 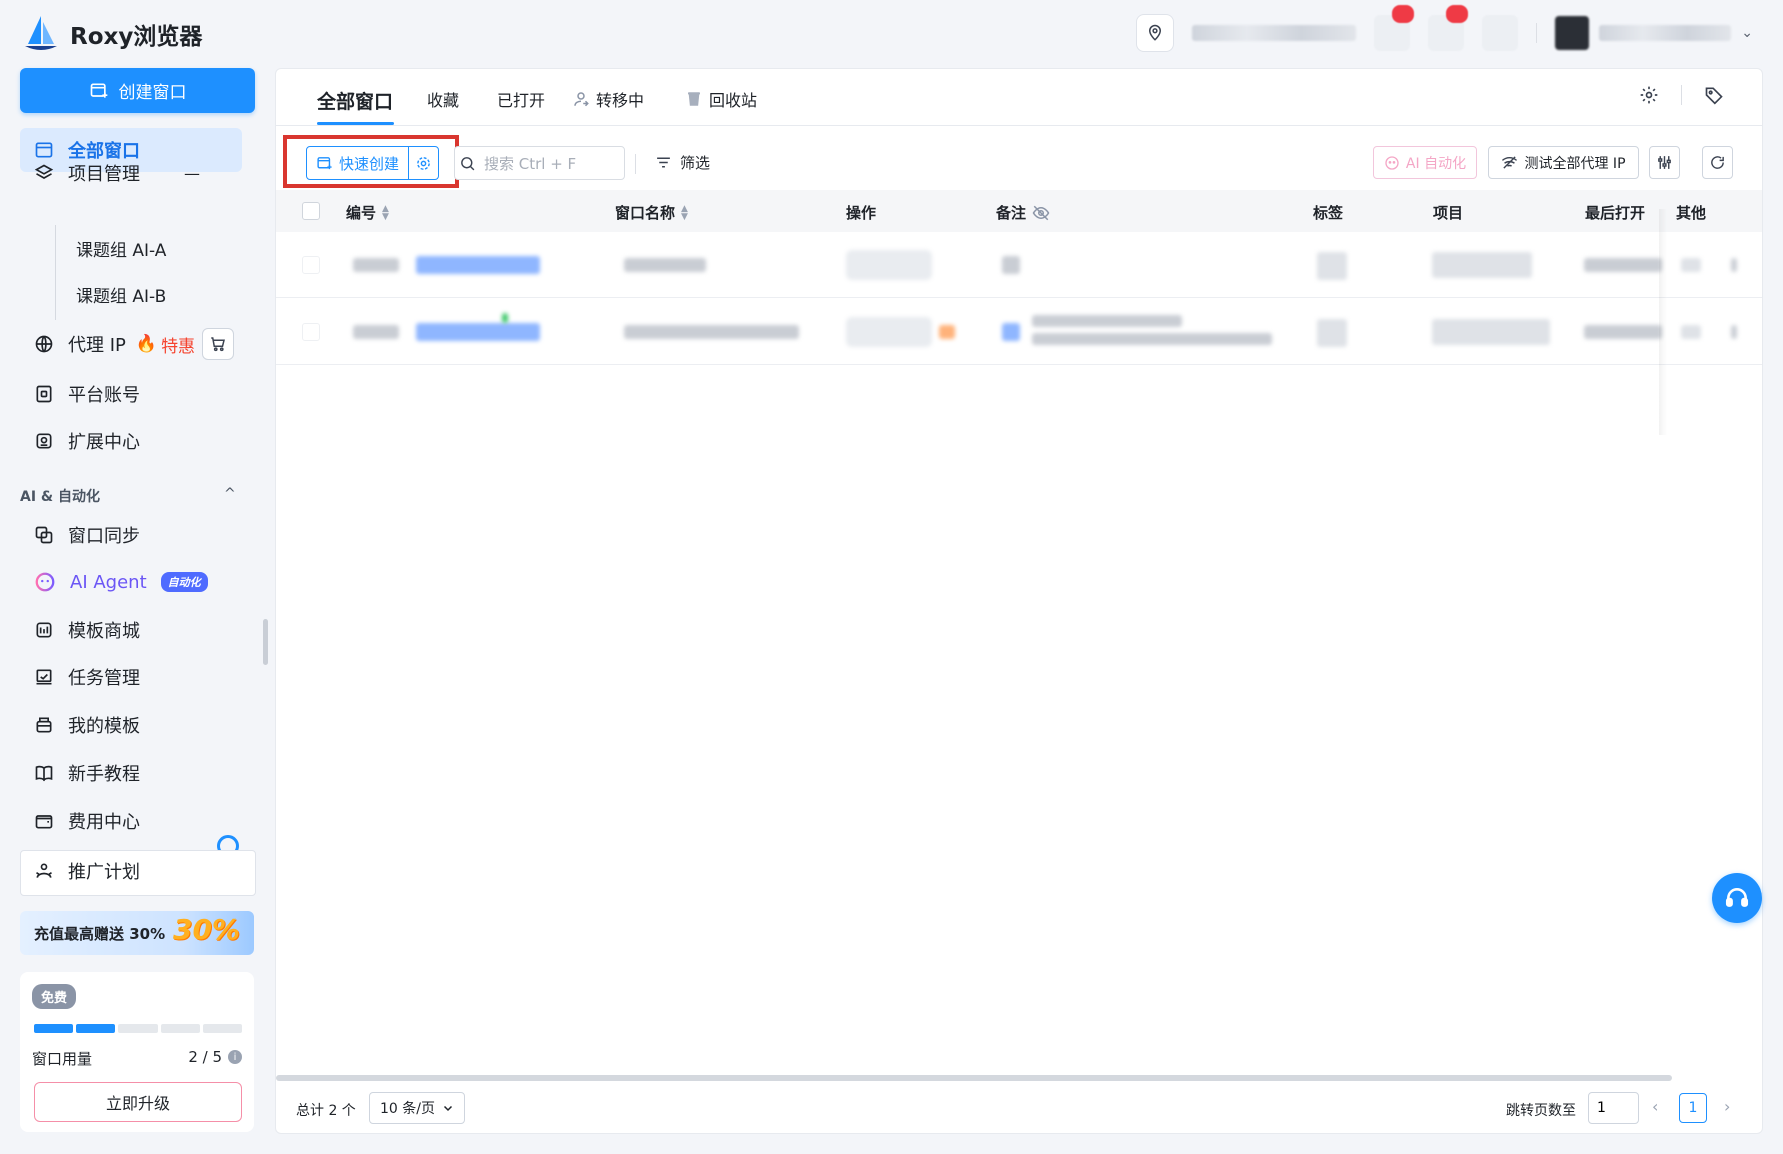 I want to click on info-icon: i, so click(x=235, y=1057).